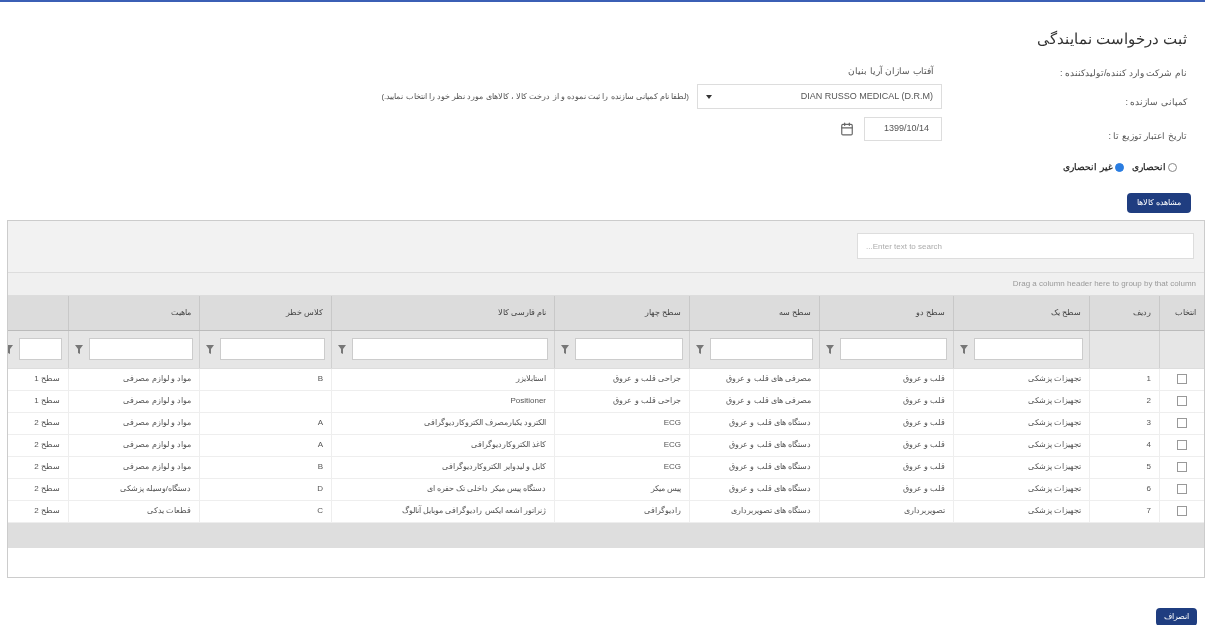 The image size is (1205, 625). What do you see at coordinates (484, 423) in the screenshot?
I see `table-cell: الکترود یکبارمصرف الکتروکاردیوگرافی` at bounding box center [484, 423].